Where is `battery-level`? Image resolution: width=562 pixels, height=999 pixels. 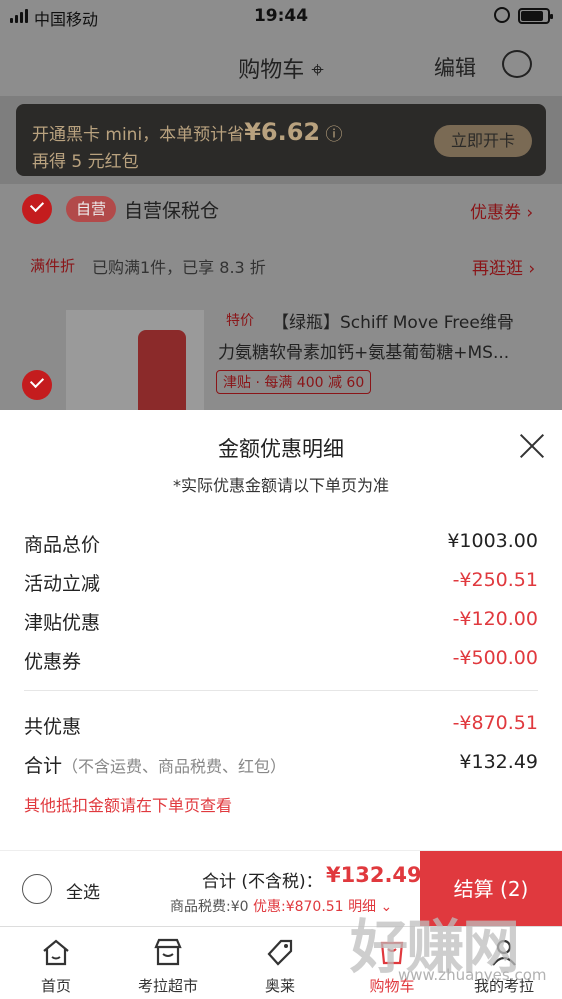 battery-level is located at coordinates (532, 16).